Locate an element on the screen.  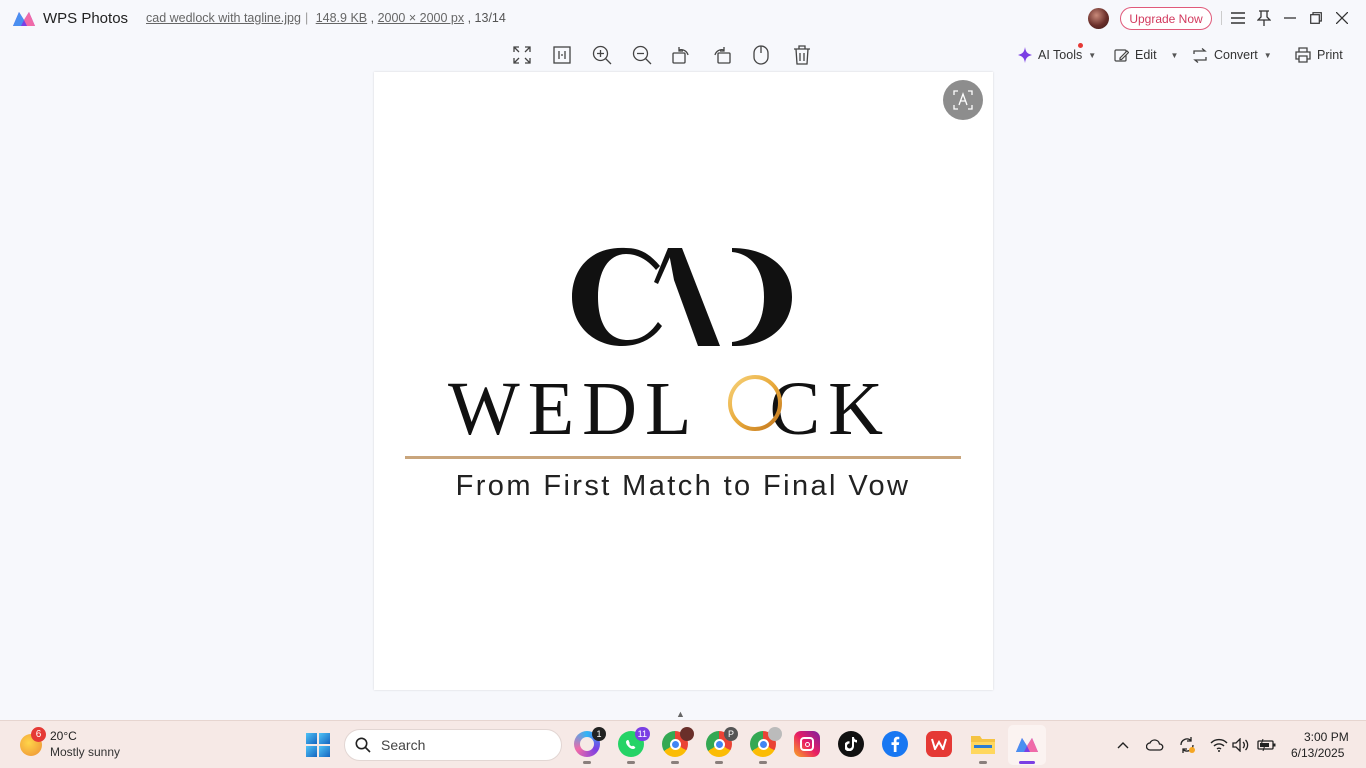
wps-photos-logo-icon is located at coordinates (24, 19).